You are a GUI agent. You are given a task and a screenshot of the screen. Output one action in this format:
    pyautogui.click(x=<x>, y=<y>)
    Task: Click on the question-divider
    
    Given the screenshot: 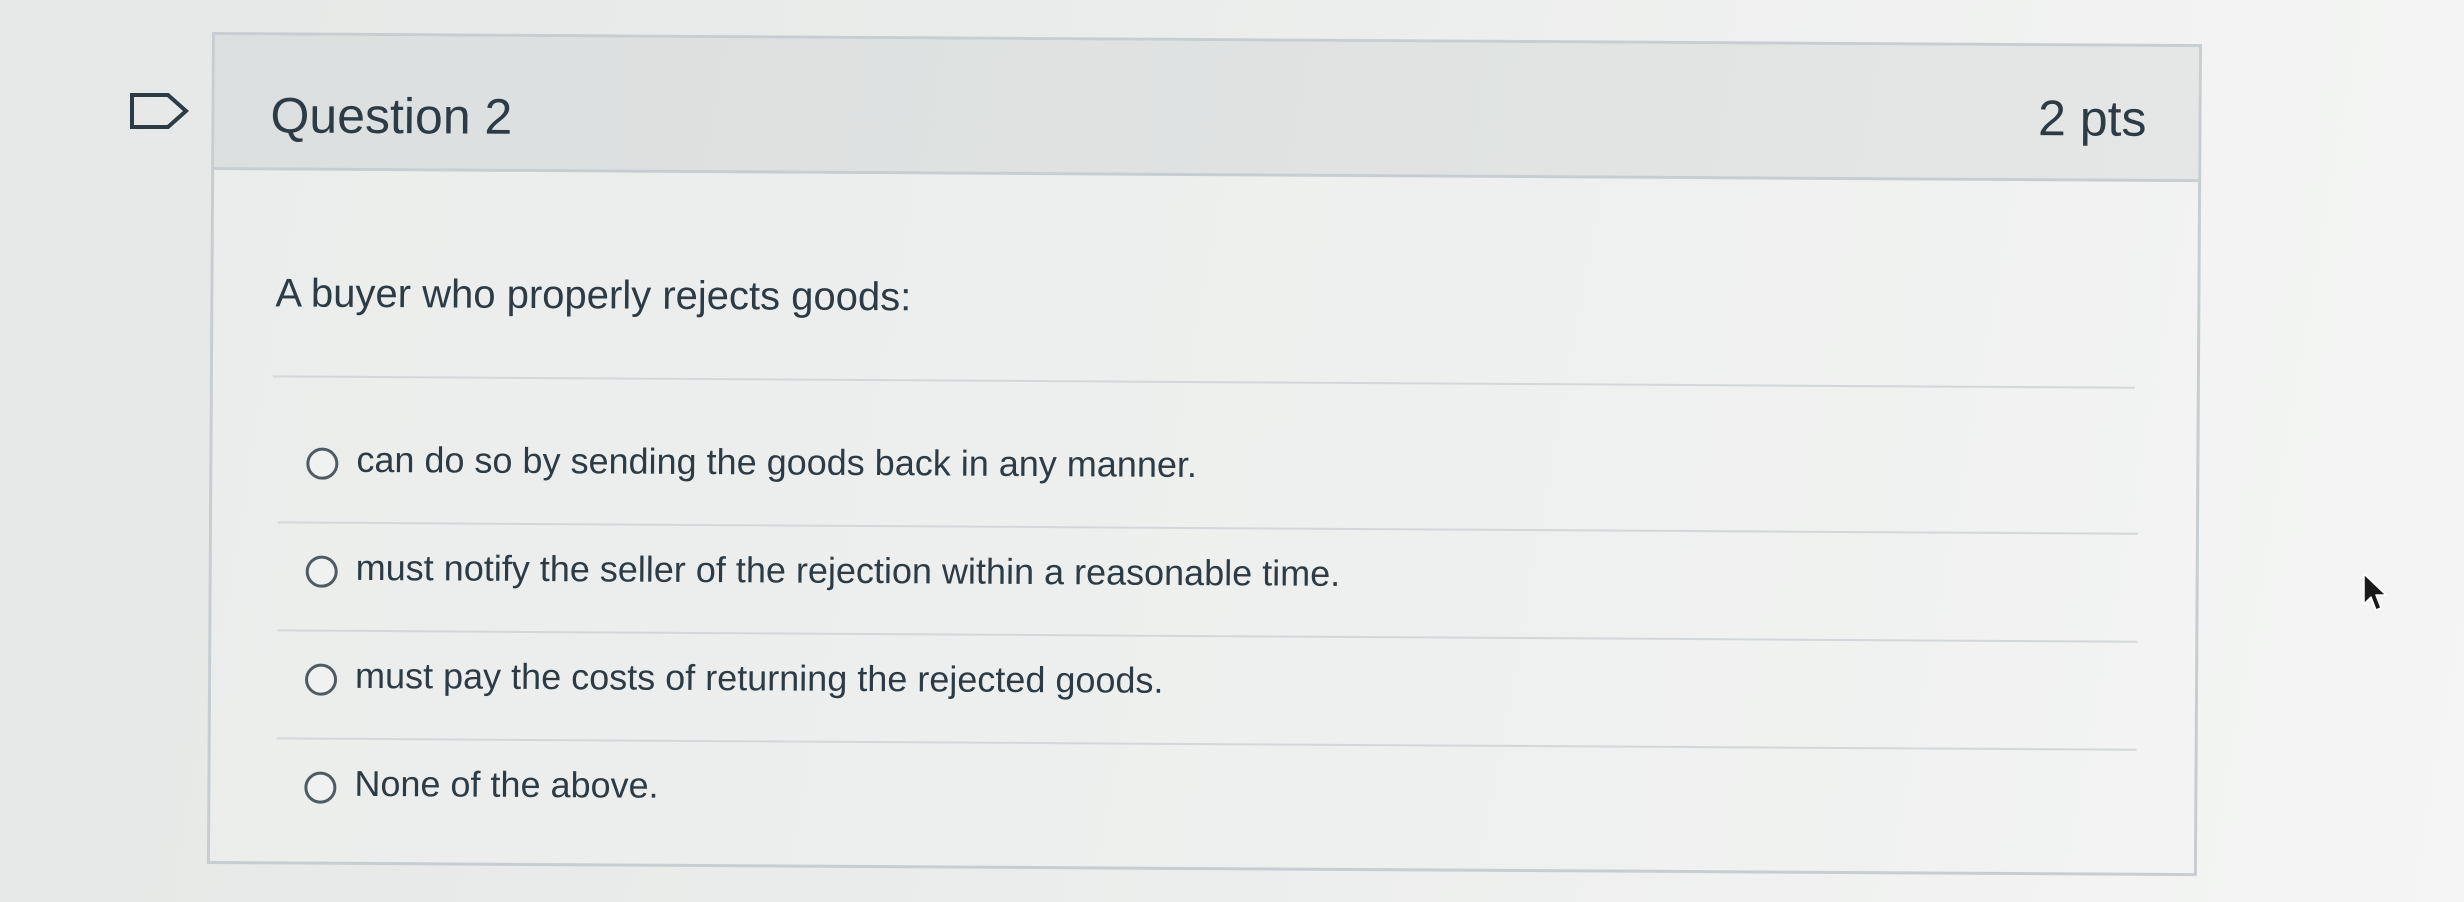 What is the action you would take?
    pyautogui.click(x=1203, y=382)
    